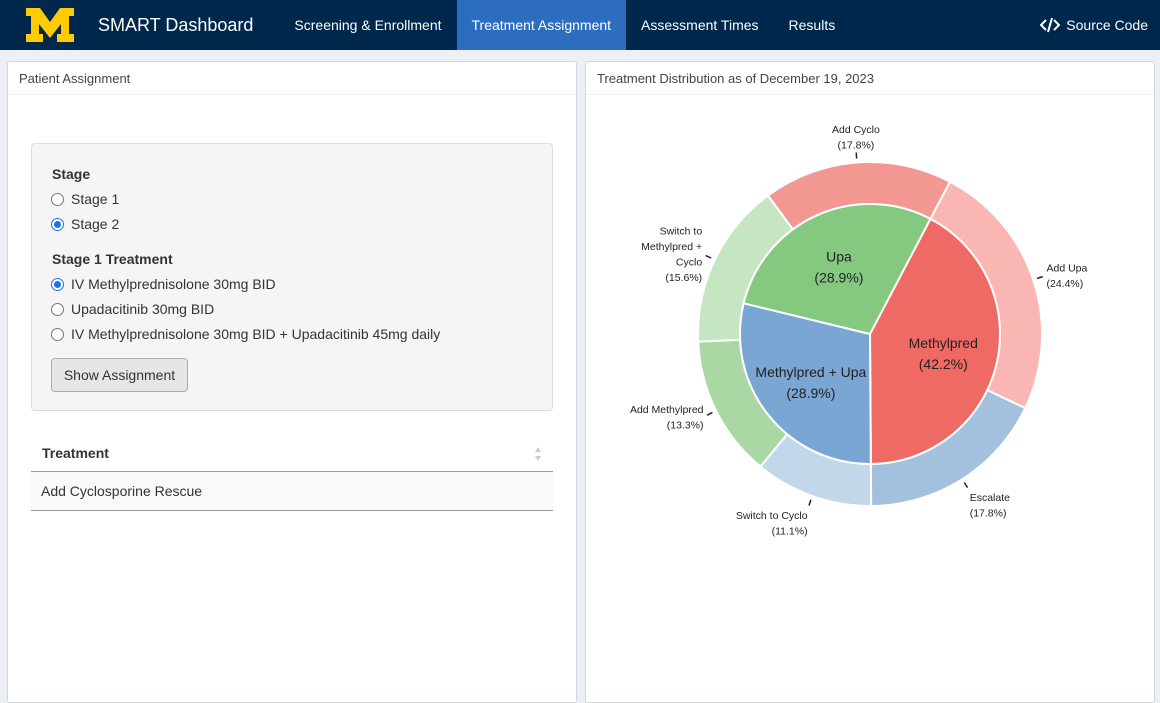 This screenshot has width=1160, height=703. What do you see at coordinates (292, 453) in the screenshot?
I see `table-header: Treatment` at bounding box center [292, 453].